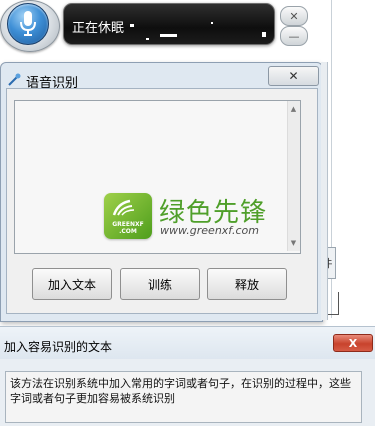 The height and width of the screenshot is (426, 375). Describe the element at coordinates (247, 284) in the screenshot. I see `release-button: 释放` at that location.